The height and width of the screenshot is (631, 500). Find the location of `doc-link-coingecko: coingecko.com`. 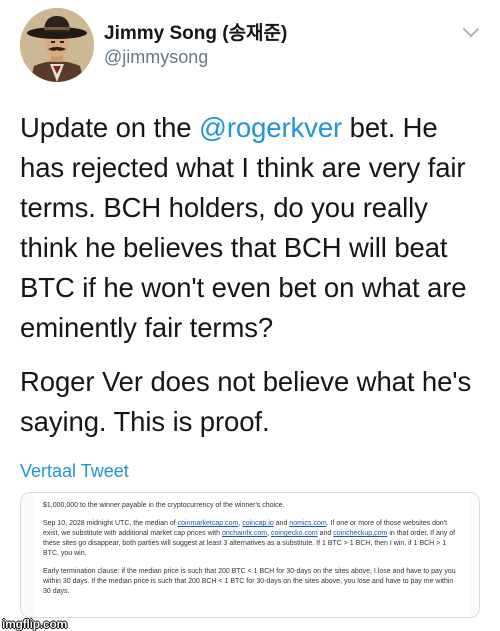

doc-link-coingecko: coingecko.com is located at coordinates (294, 533).